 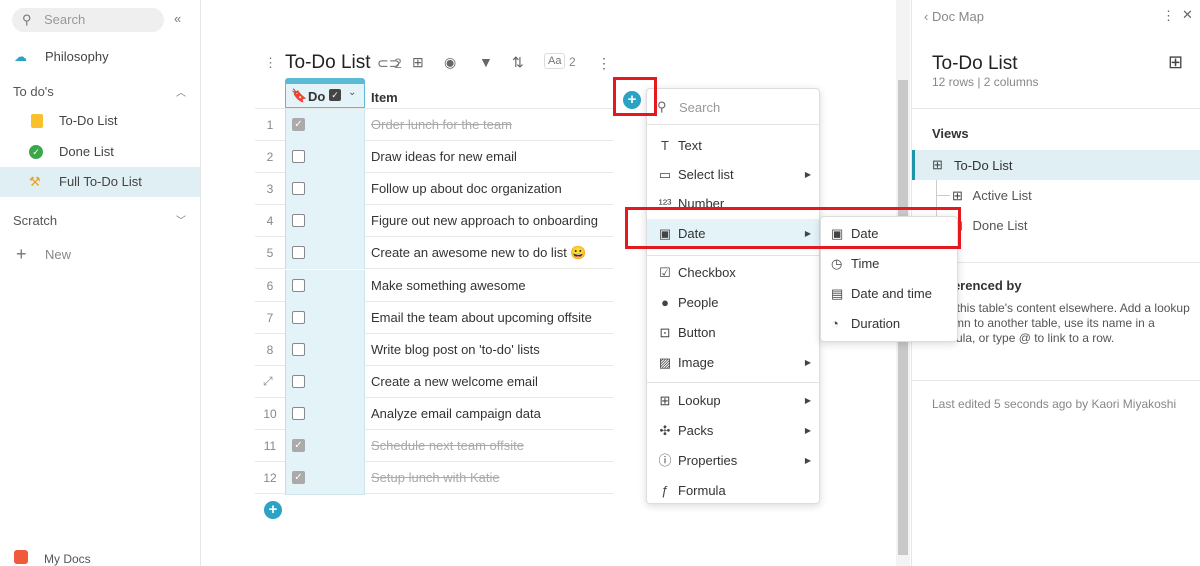 I want to click on item-cell: Analyze email campaign data, so click(x=456, y=414).